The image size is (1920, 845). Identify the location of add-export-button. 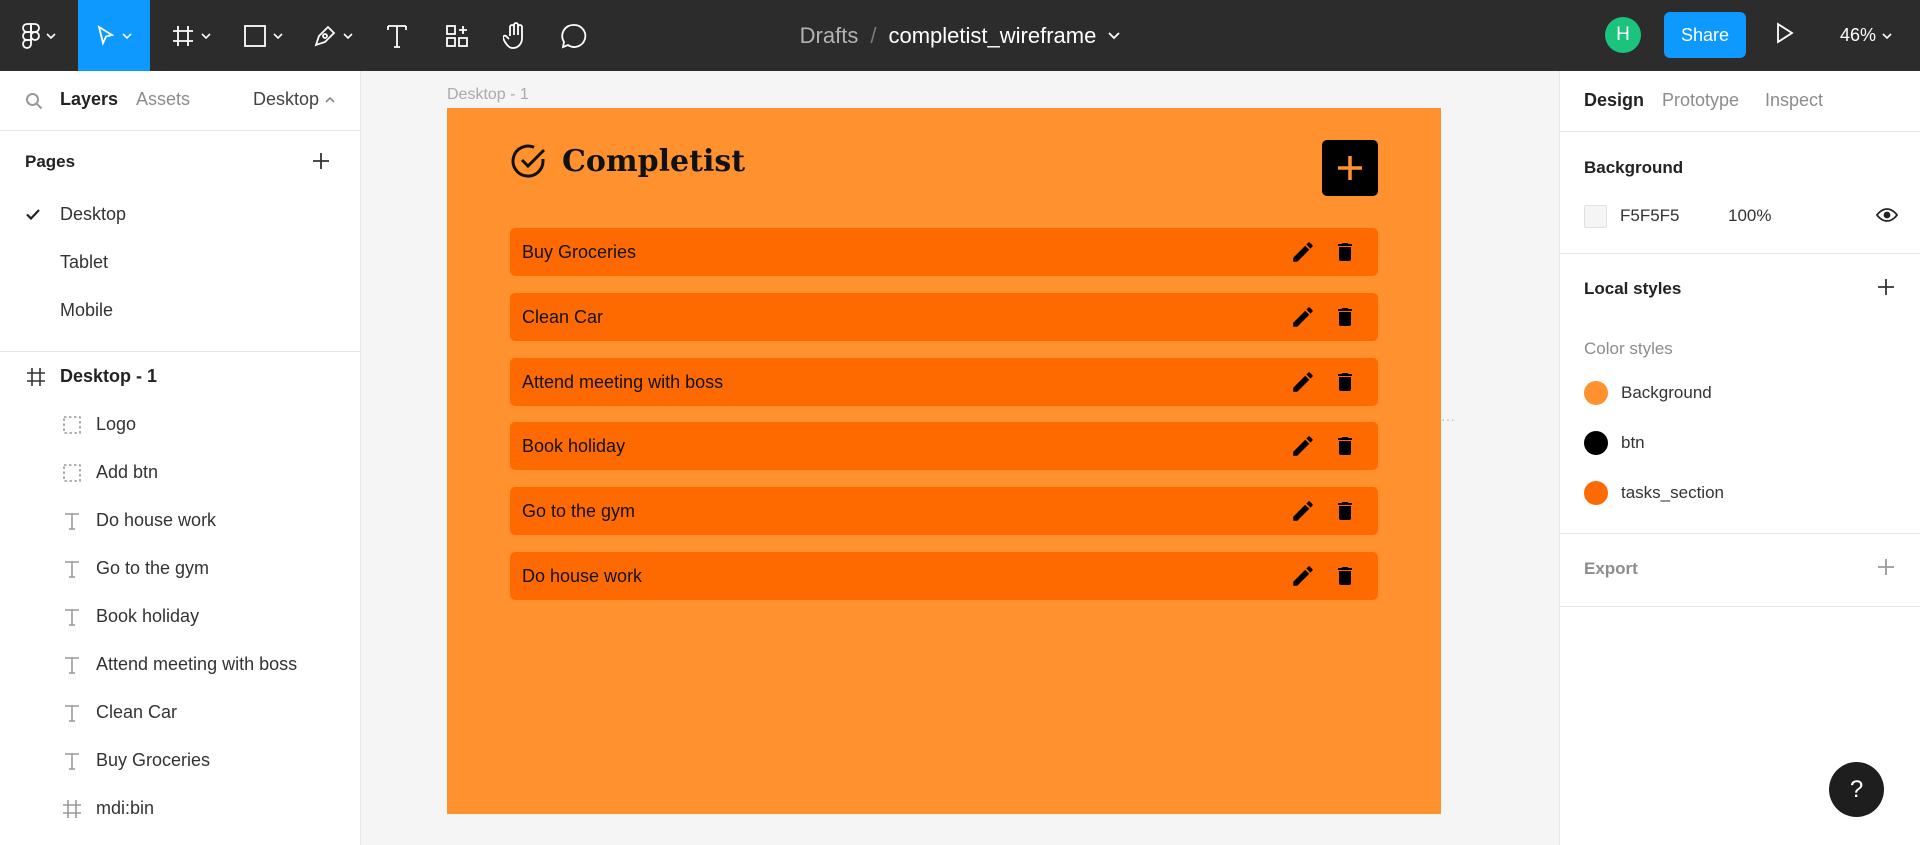
(1886, 567).